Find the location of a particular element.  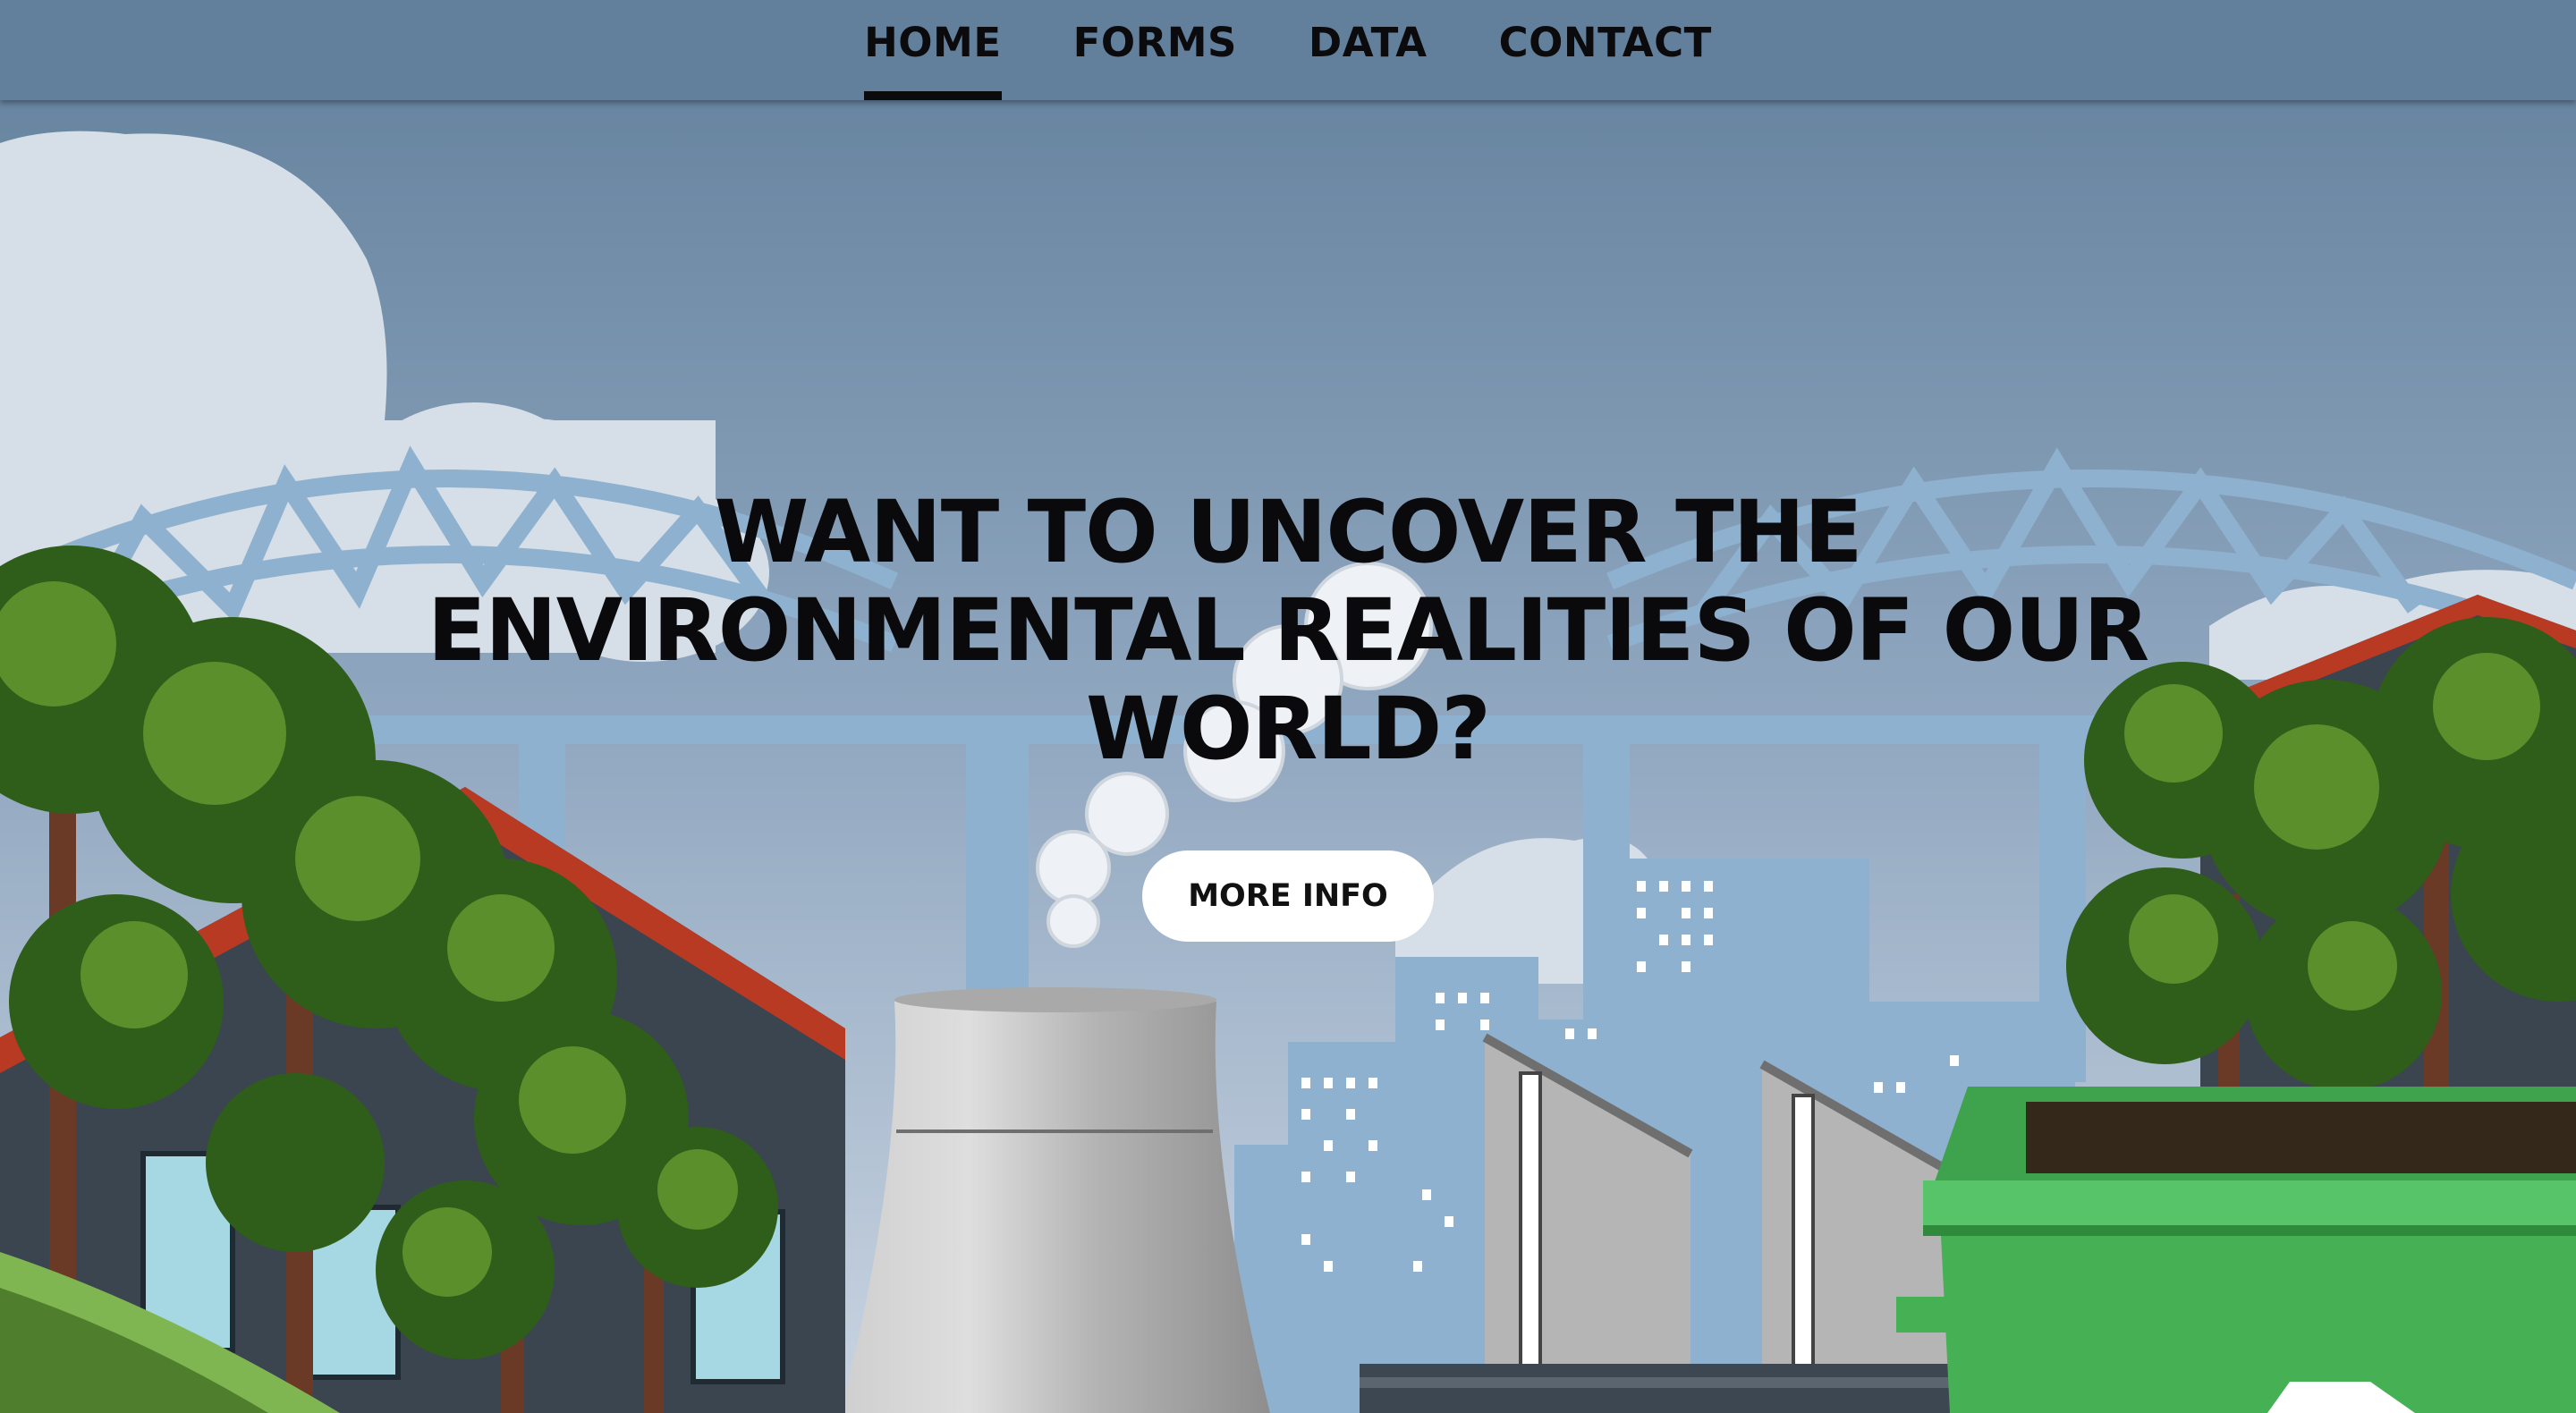

top-navbar: HOME FORMS DATA CONTACT is located at coordinates (1288, 50).